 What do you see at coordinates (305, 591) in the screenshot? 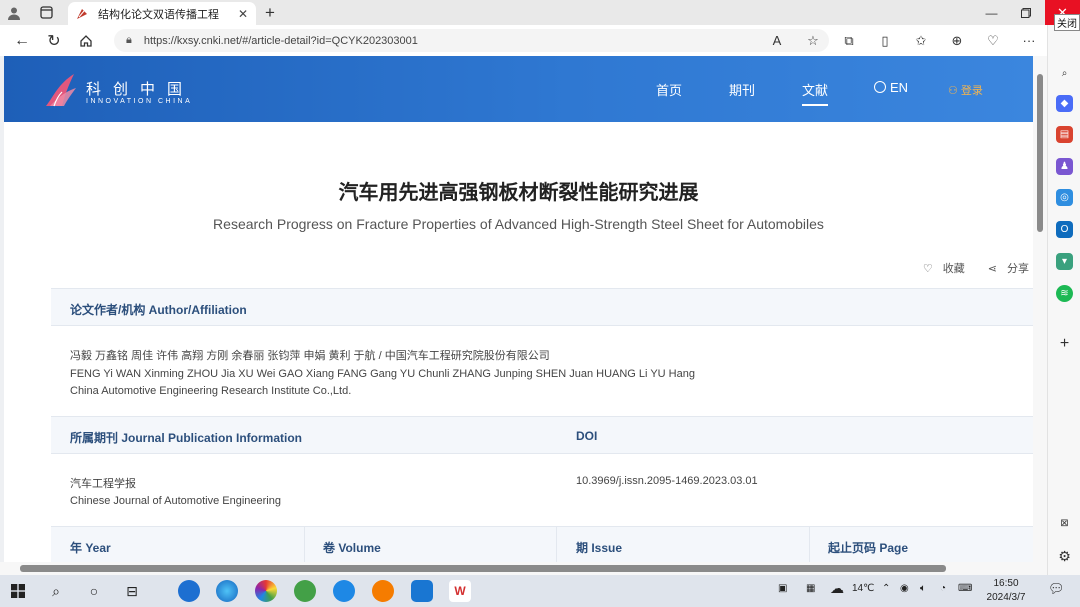
I see `green-app-icon` at bounding box center [305, 591].